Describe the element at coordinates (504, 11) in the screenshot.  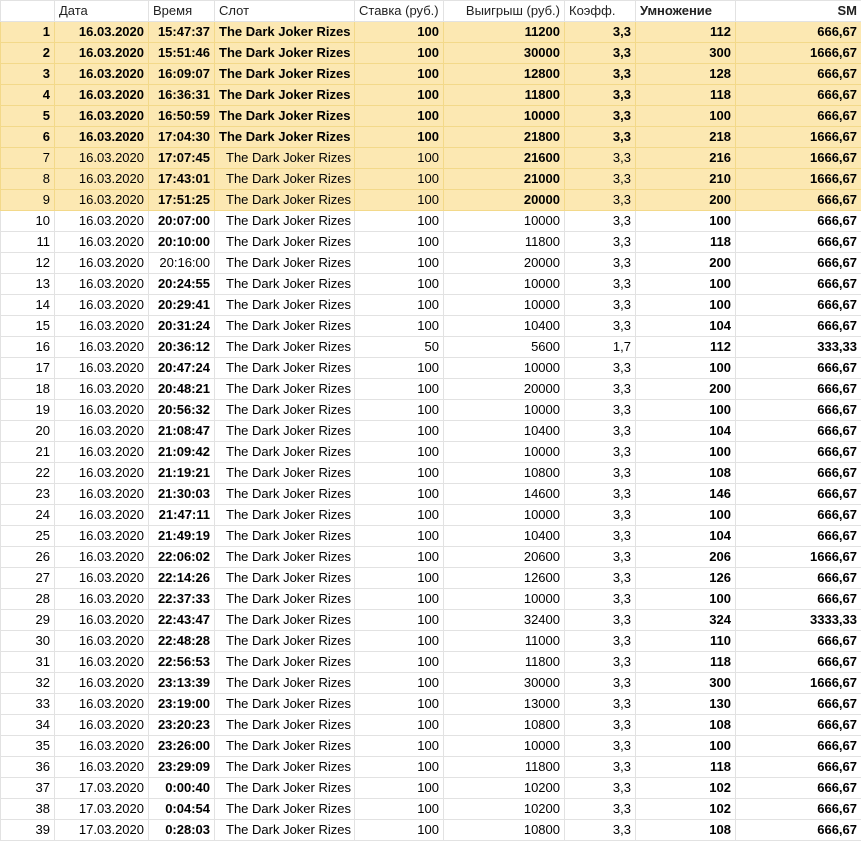
I see `header-win: Выигрыш (руб.)` at that location.